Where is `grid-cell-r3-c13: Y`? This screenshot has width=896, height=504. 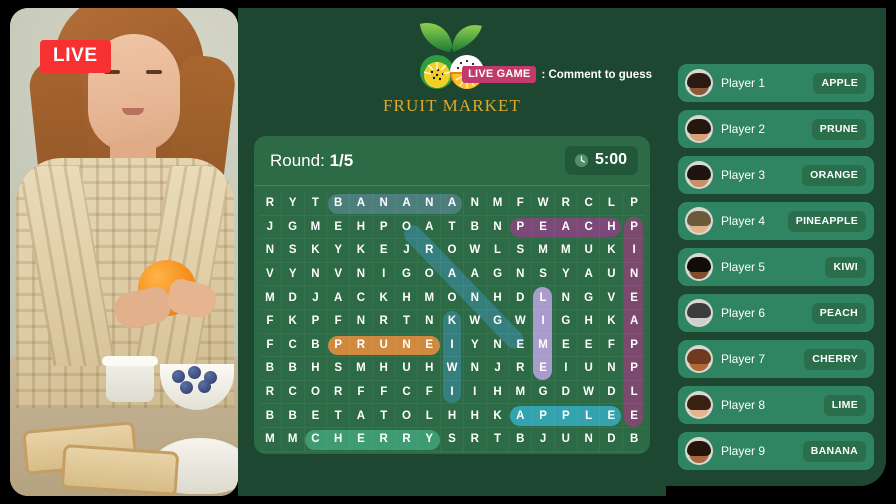 grid-cell-r3-c13: Y is located at coordinates (566, 274).